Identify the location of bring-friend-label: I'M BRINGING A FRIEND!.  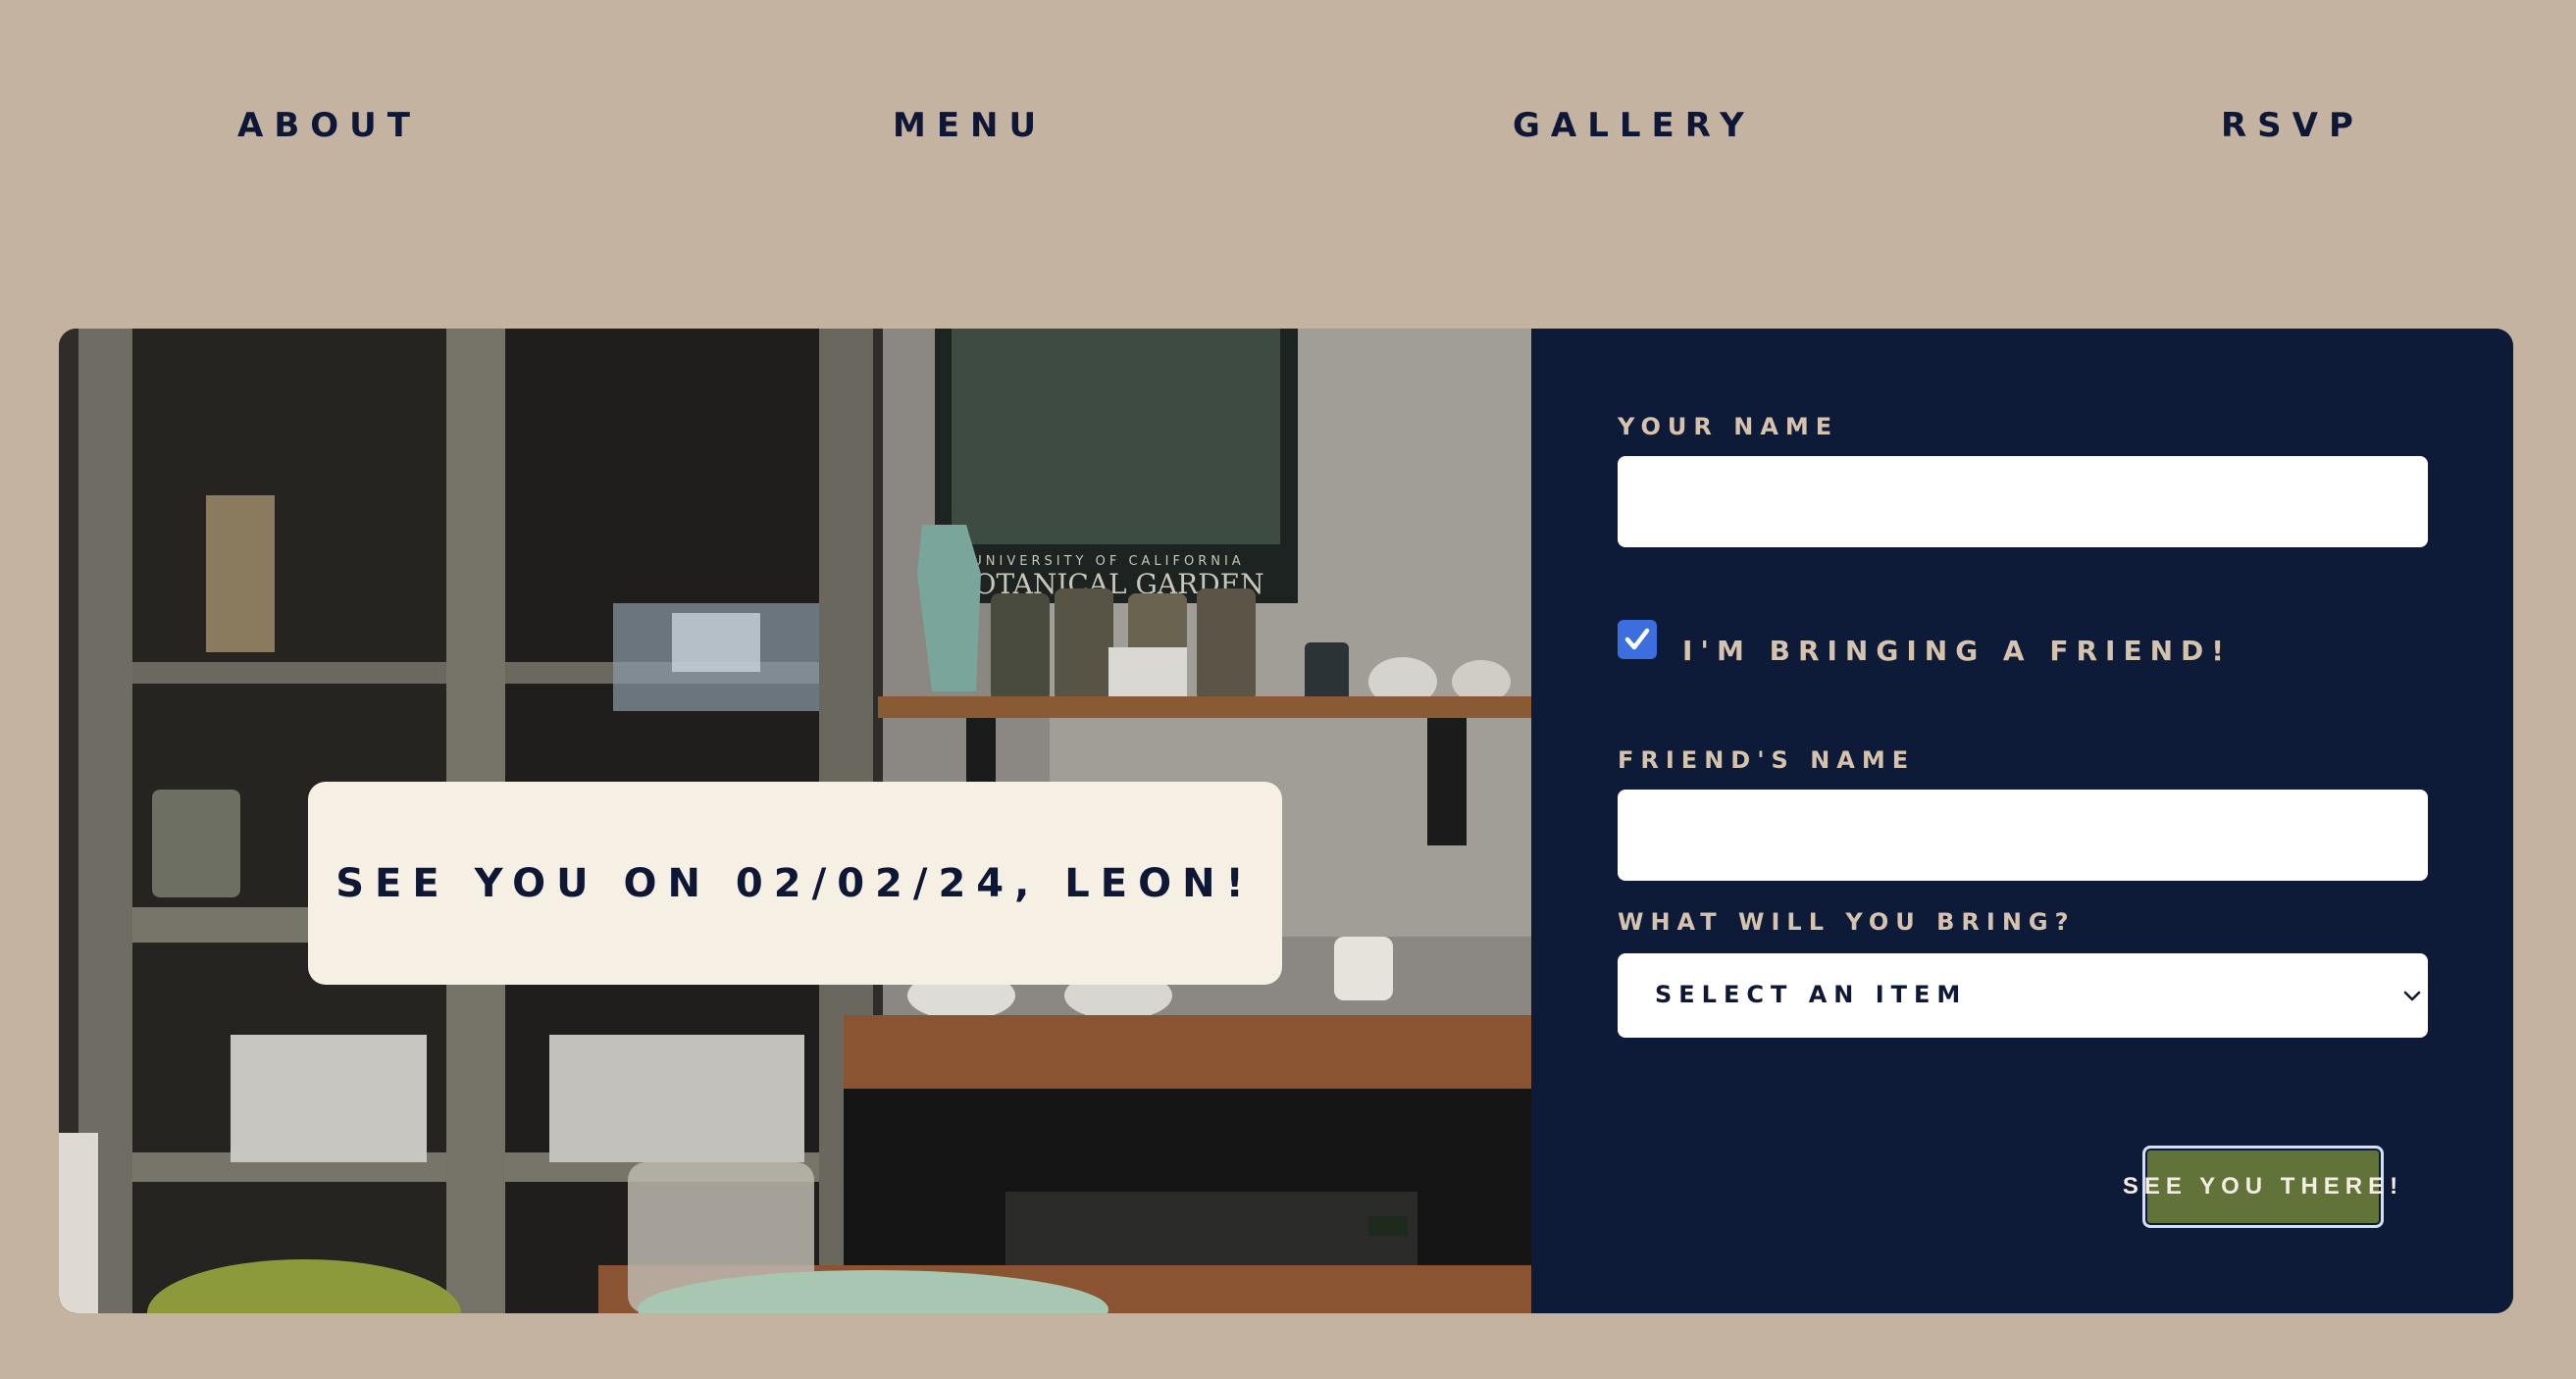
(1957, 651).